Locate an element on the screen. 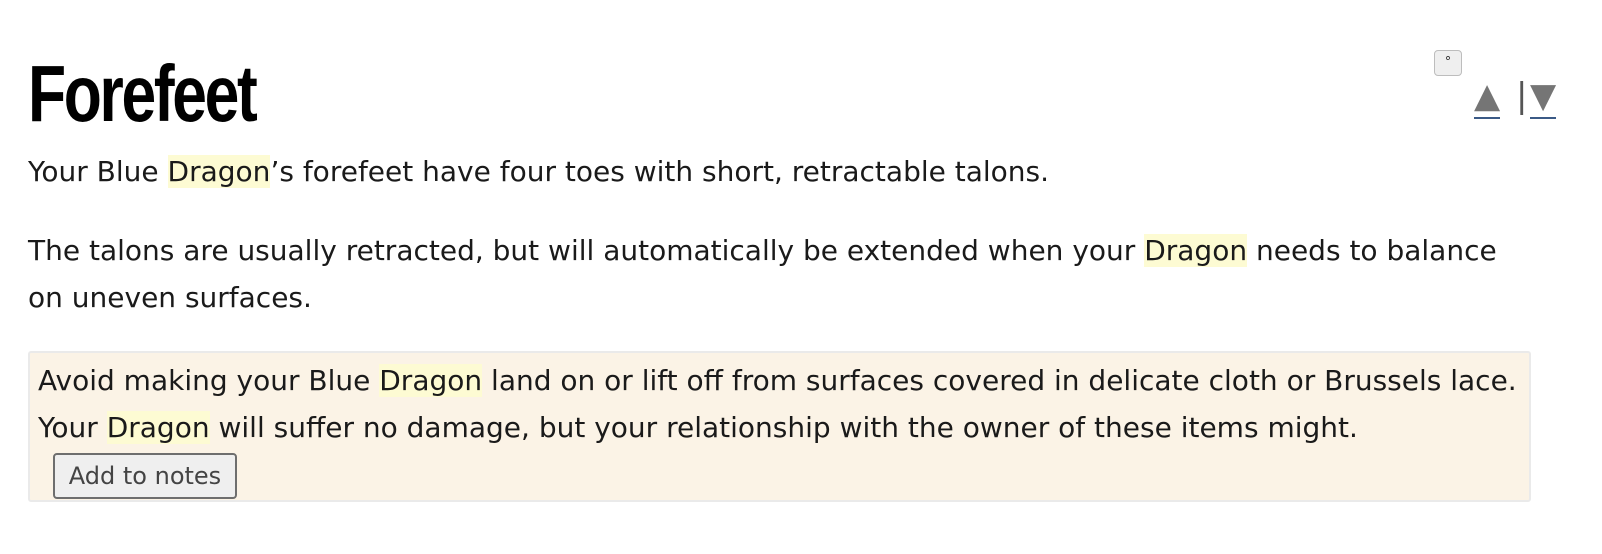 Image resolution: width=1602 pixels, height=554 pixels. section-navigation: ▲ | ▼ is located at coordinates (1520, 98).